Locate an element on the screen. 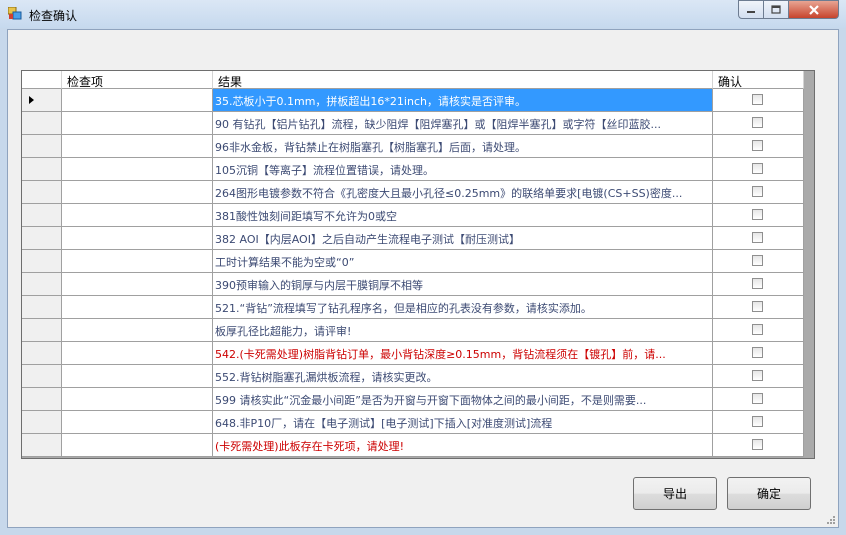  title-bar: 检查确认 is located at coordinates (423, 14).